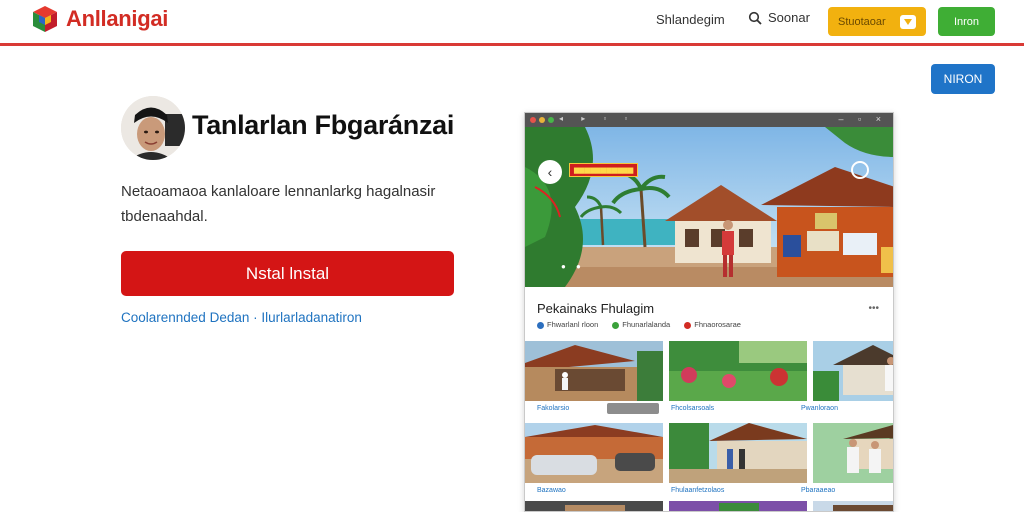  I want to click on nav-link: Shlandegim, so click(690, 19).